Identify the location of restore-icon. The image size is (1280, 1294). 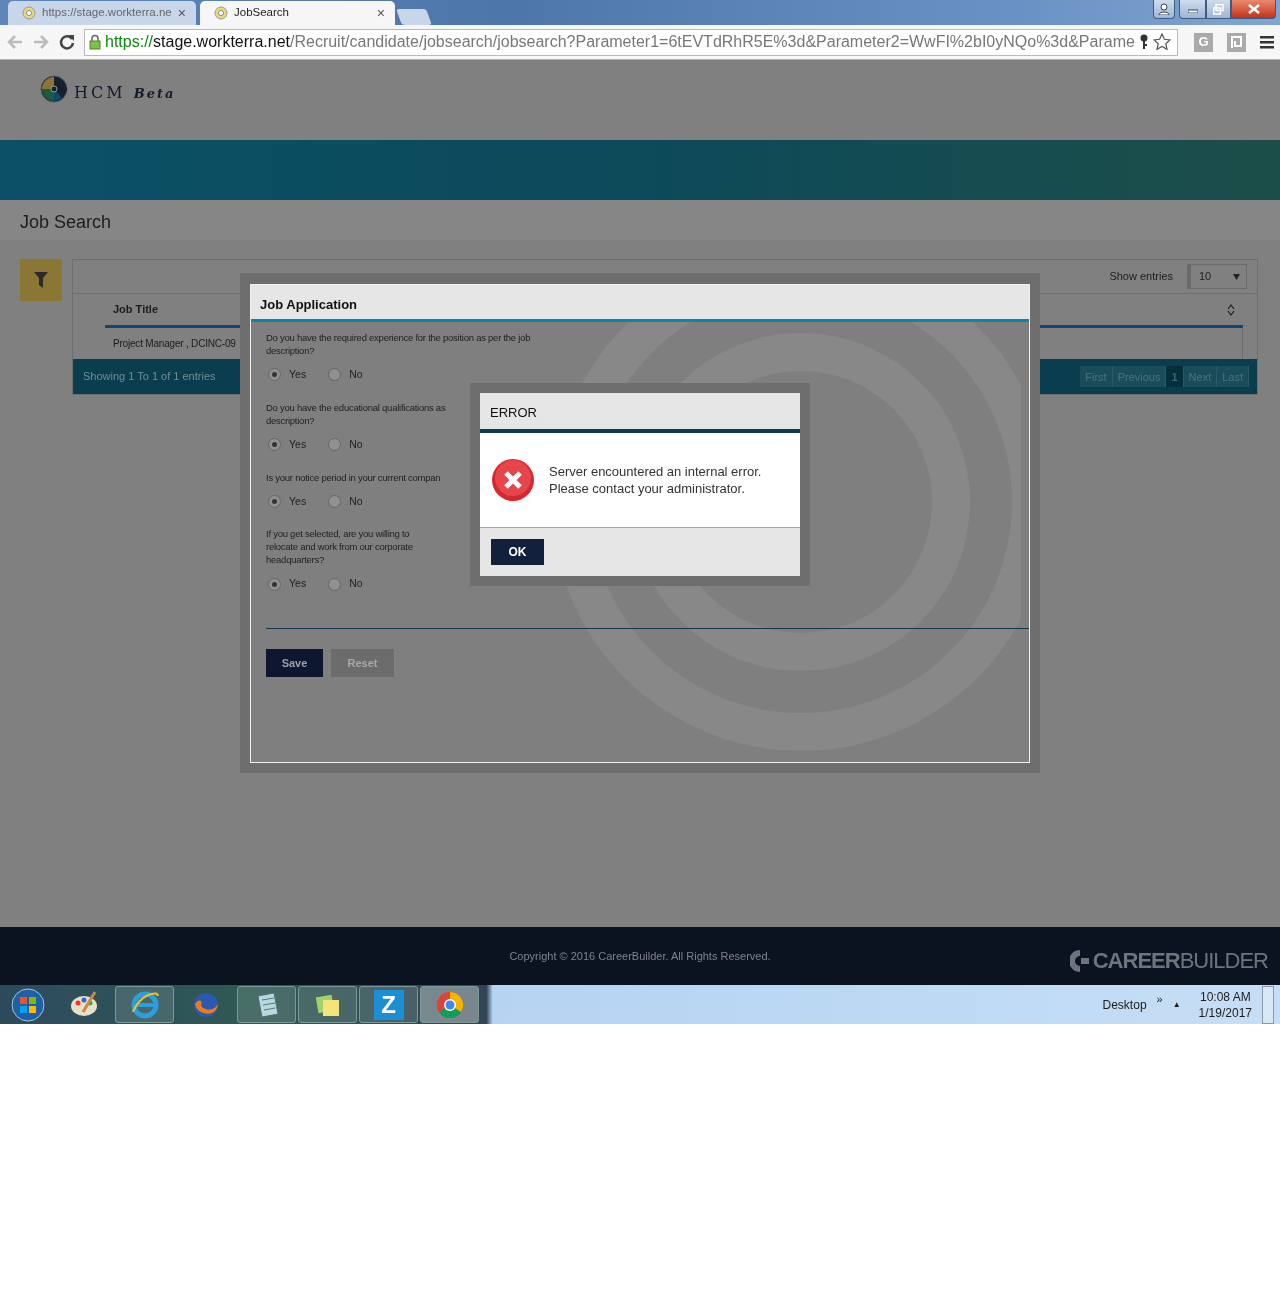
(1218, 9).